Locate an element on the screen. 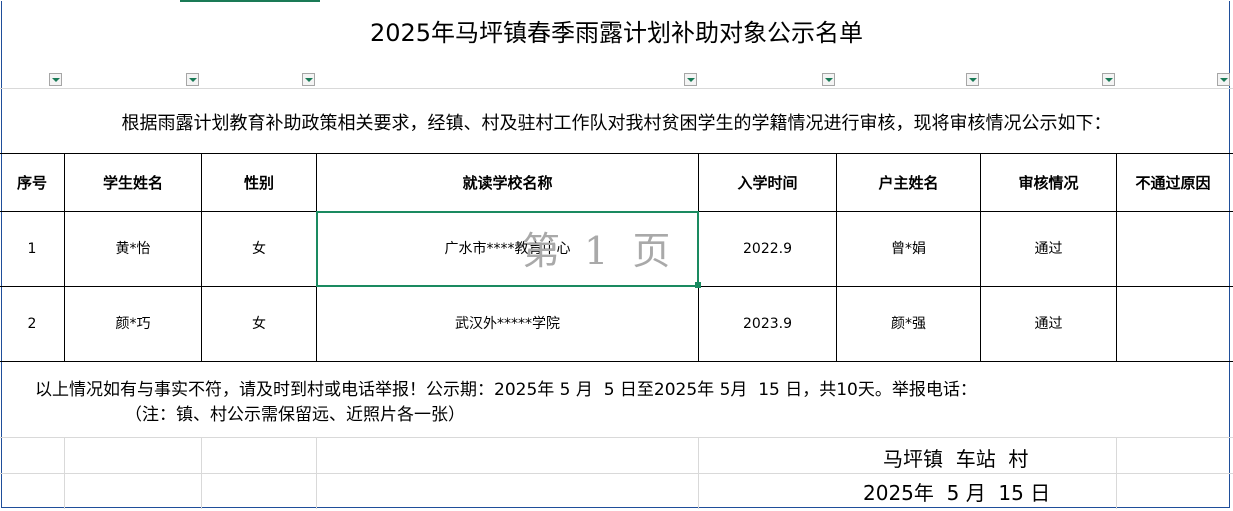 This screenshot has width=1233, height=511. top-selection-indicator is located at coordinates (250, 1).